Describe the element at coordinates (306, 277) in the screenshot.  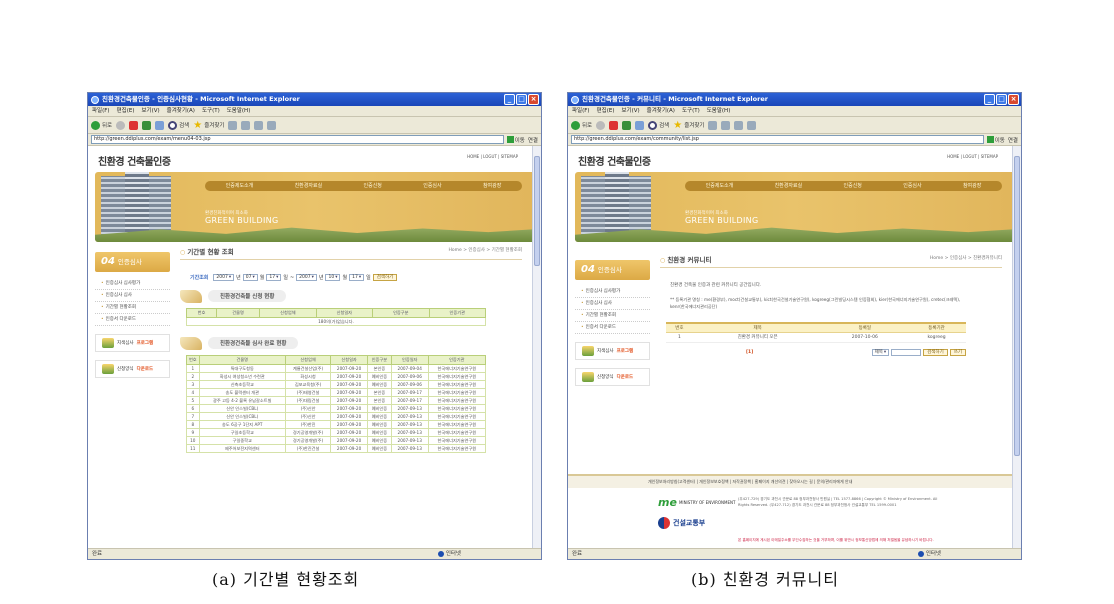
I see `end-year-select: 2007` at that location.